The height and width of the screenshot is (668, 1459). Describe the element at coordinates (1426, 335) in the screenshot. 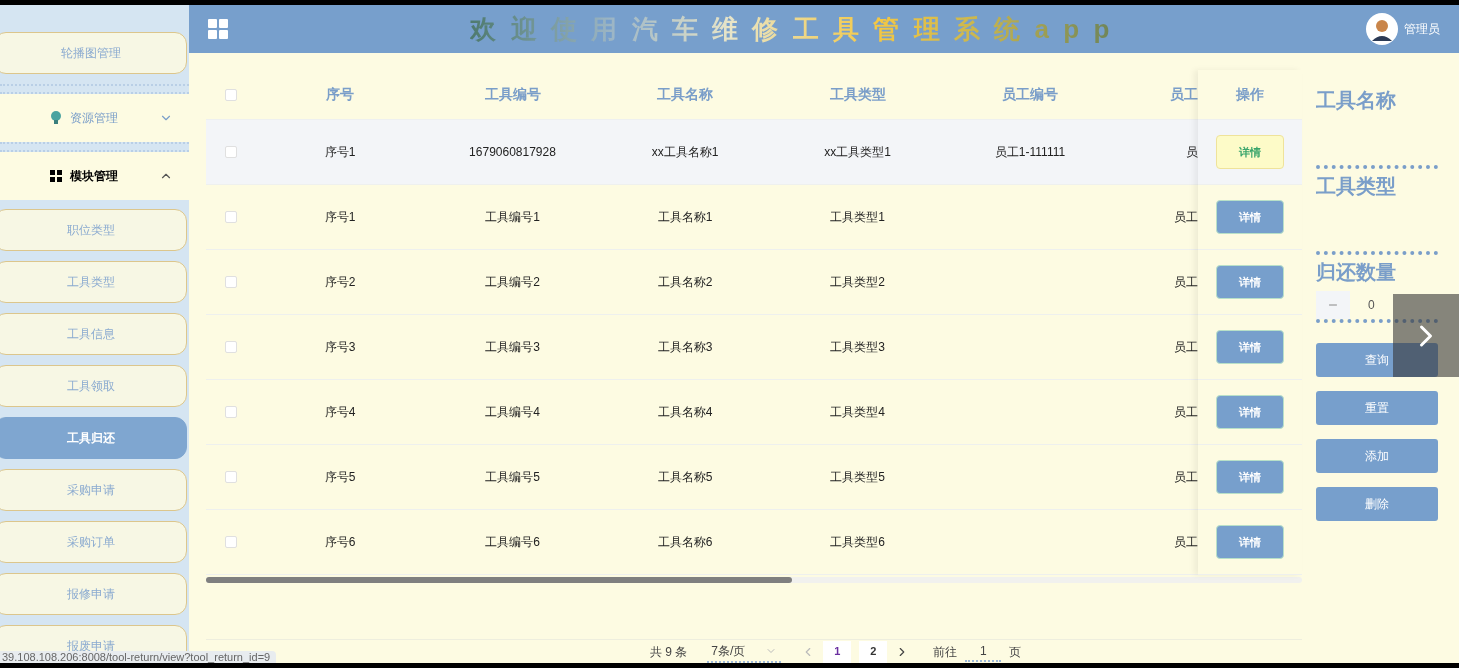

I see `next-arrow-button` at that location.